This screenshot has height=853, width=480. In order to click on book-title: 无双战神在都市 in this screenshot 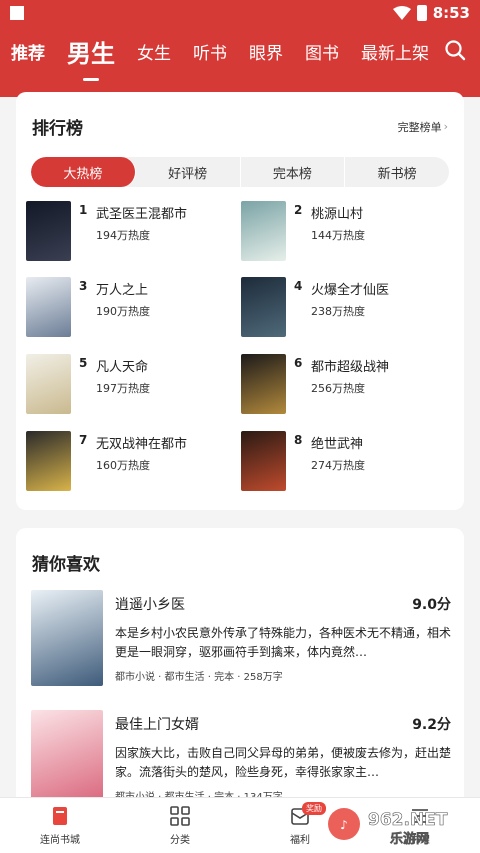, I will do `click(142, 444)`.